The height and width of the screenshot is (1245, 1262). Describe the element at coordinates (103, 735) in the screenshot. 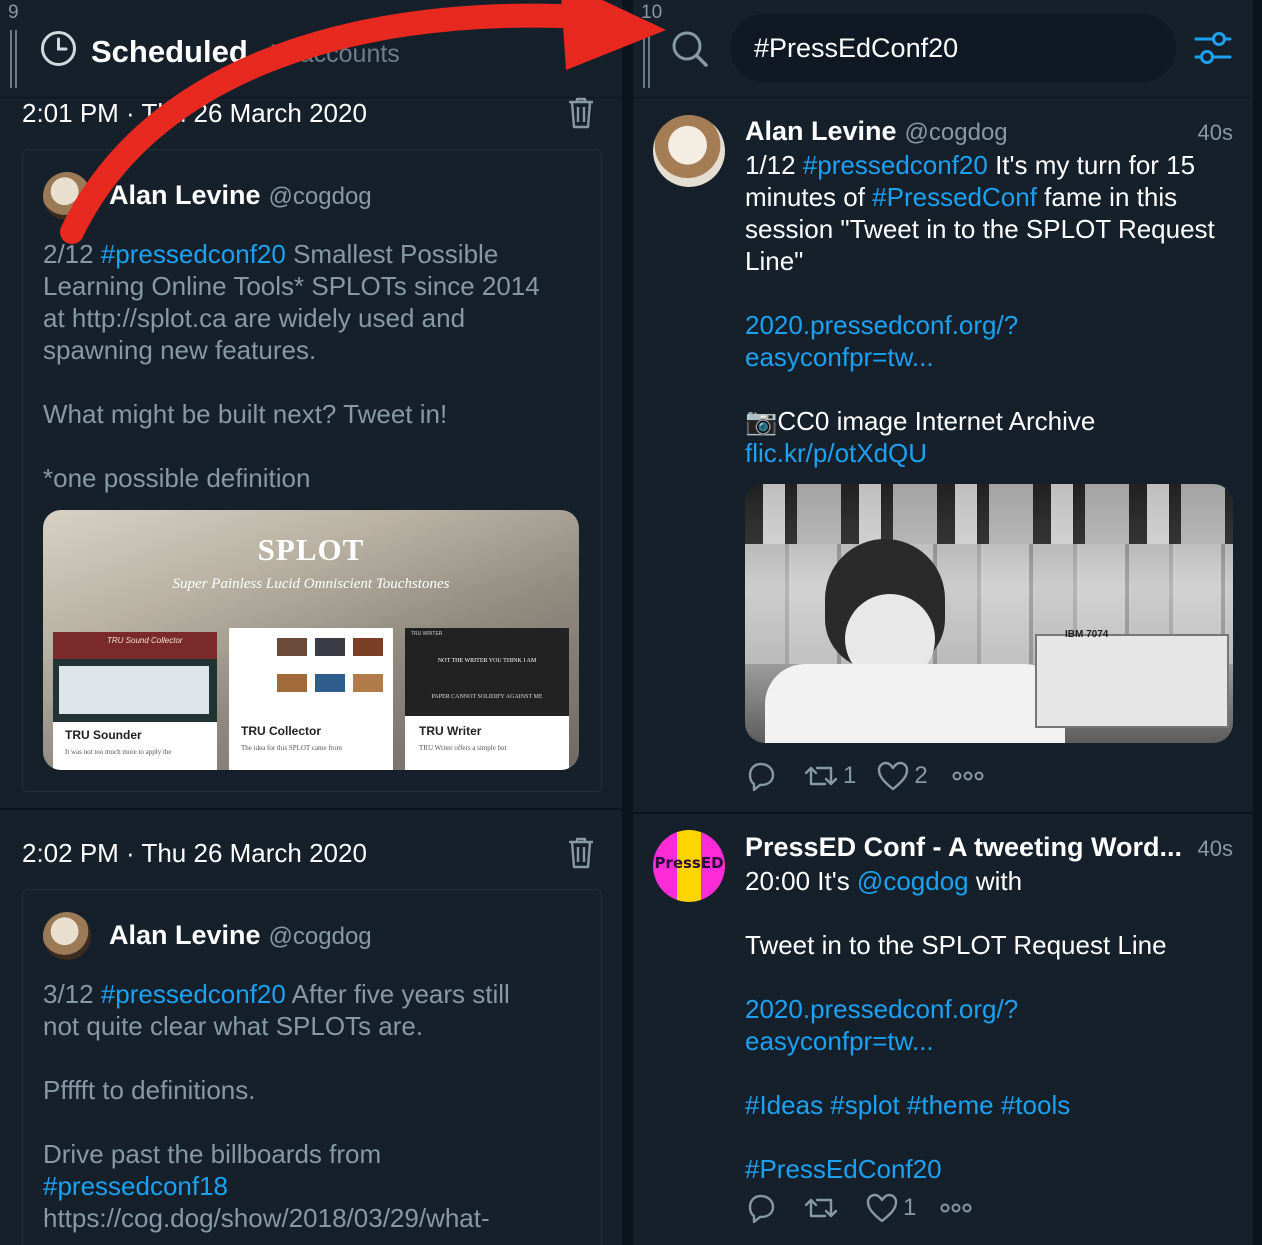

I see `tile-label: TRU Sounder` at that location.